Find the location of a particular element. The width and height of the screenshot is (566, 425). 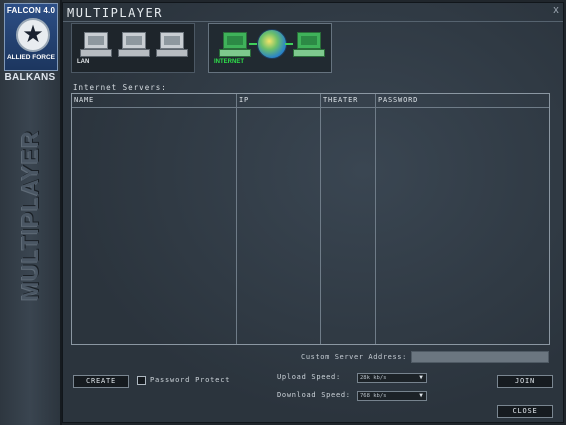

logo-title: FALCON 4.0 is located at coordinates (31, 10).